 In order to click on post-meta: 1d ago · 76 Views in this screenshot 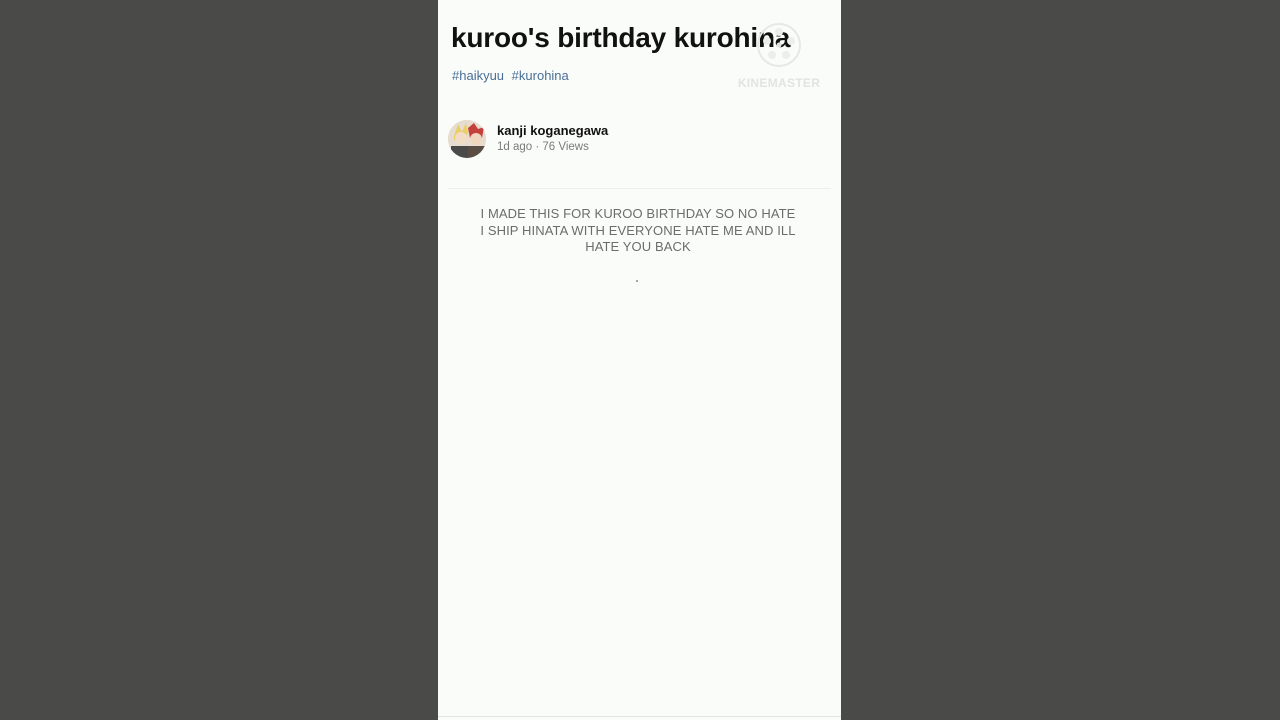, I will do `click(543, 147)`.